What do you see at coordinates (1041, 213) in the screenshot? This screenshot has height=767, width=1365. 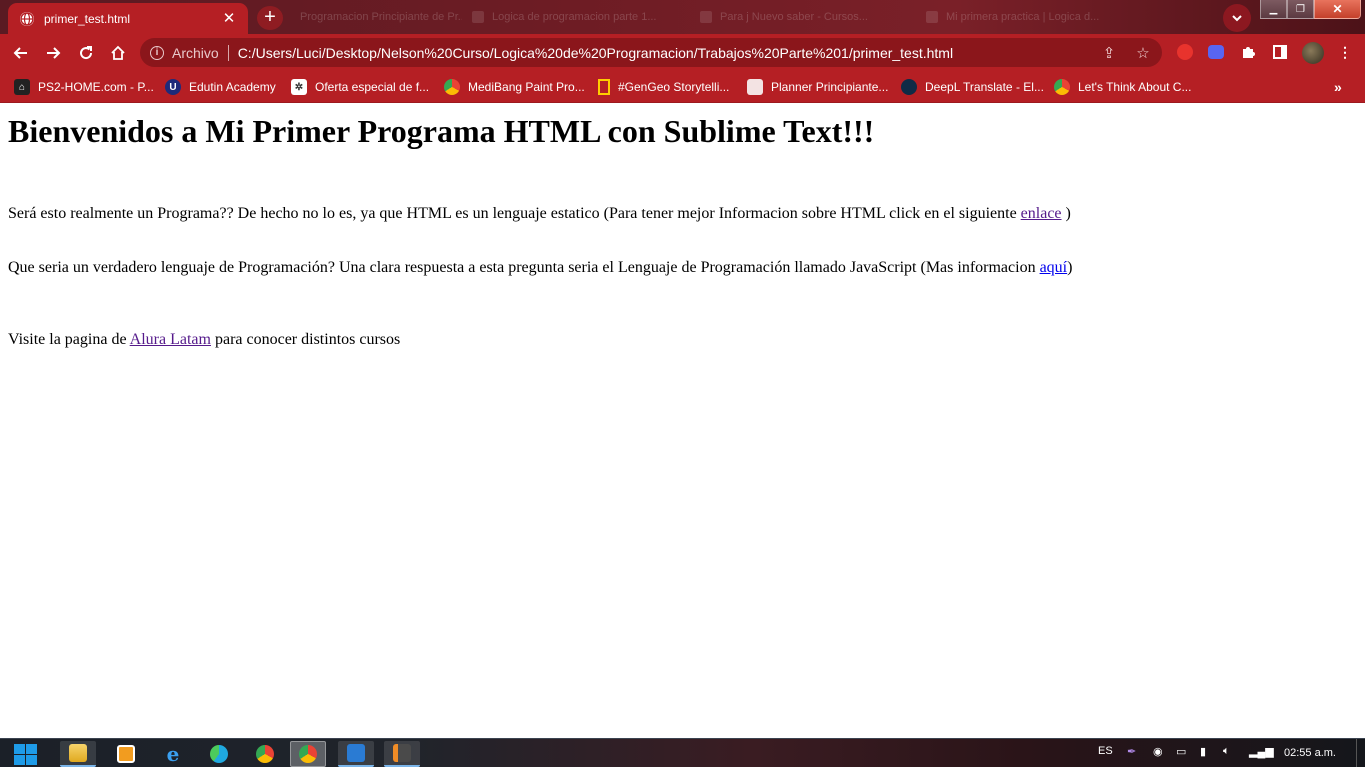 I see `enlace-link: enlace` at bounding box center [1041, 213].